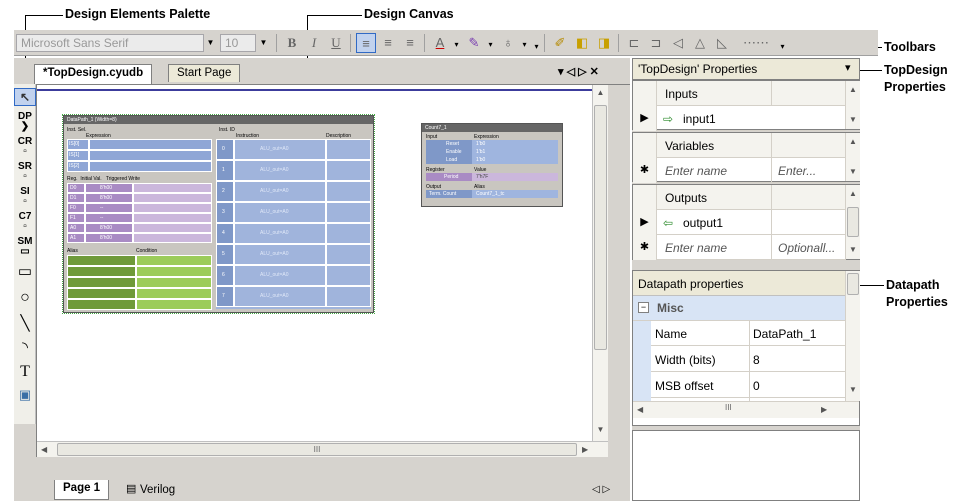 This screenshot has height=501, width=959. Describe the element at coordinates (600, 92) in the screenshot. I see `scroll-up-icon: ▲` at that location.